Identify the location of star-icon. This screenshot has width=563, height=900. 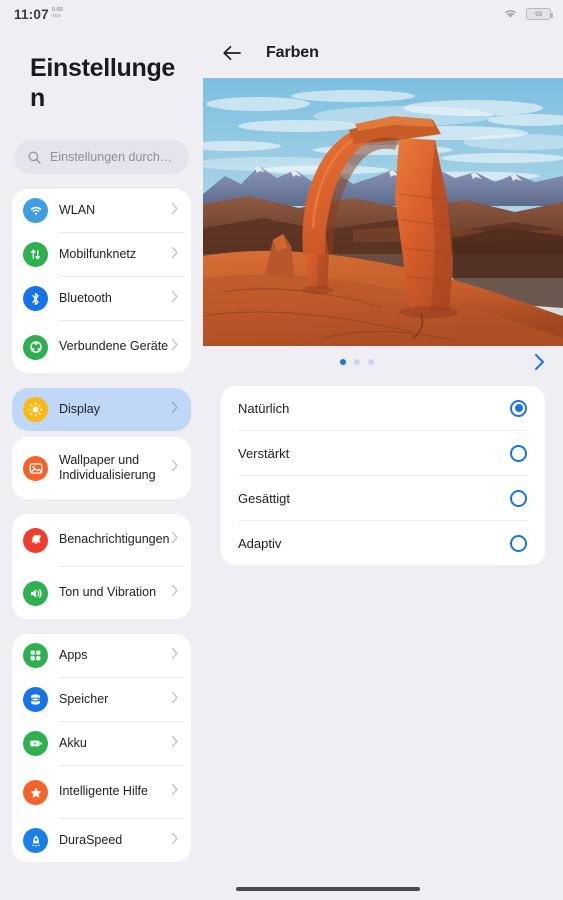
(35, 792).